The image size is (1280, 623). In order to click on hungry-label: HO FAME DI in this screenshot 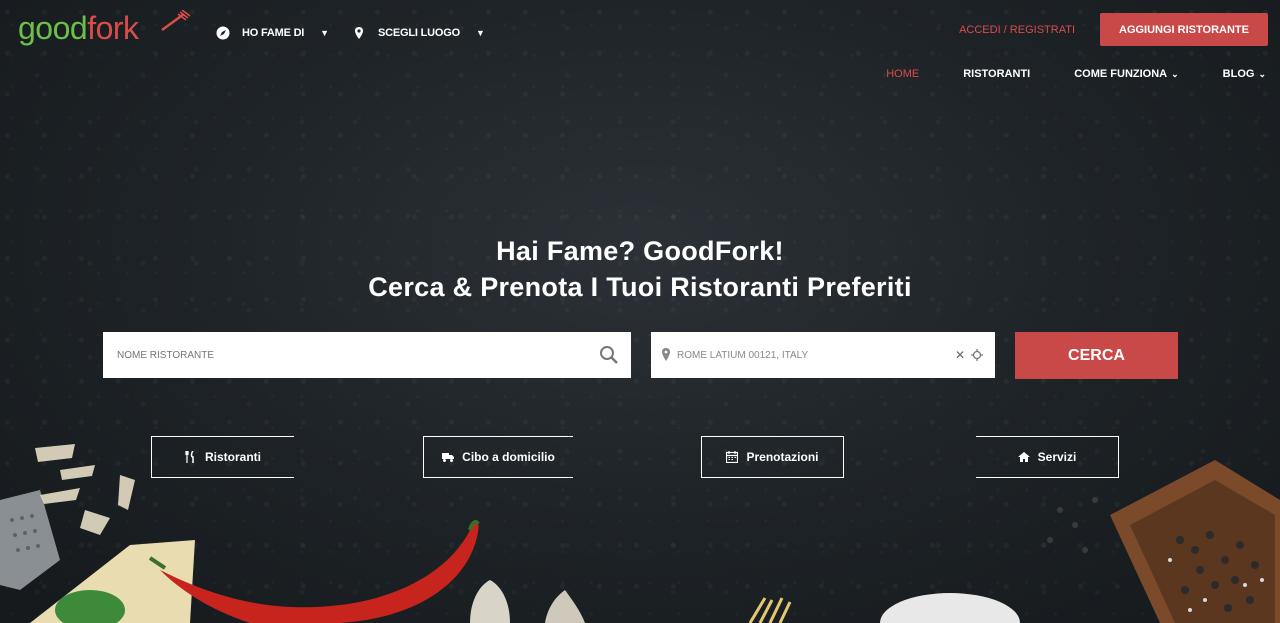, I will do `click(273, 33)`.